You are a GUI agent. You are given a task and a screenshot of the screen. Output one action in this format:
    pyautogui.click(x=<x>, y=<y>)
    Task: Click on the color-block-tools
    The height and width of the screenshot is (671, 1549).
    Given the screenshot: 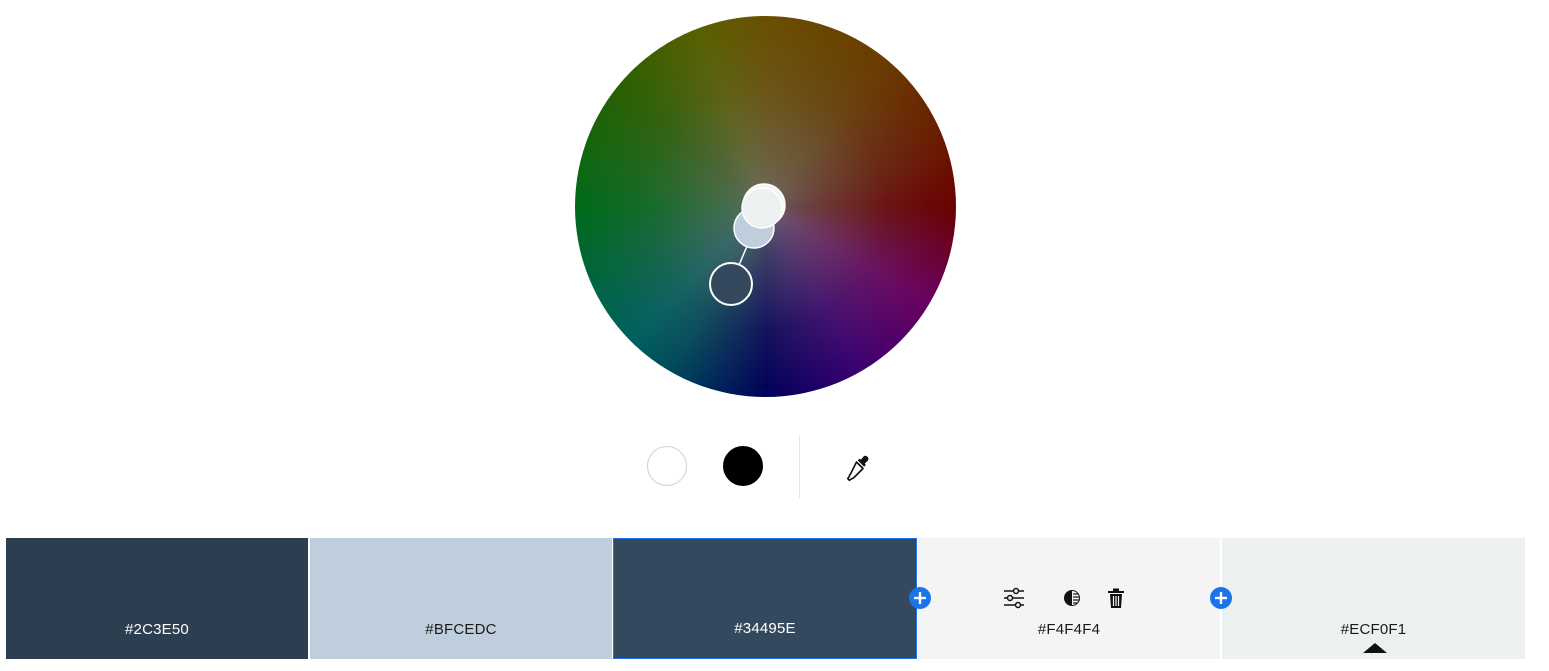 What is the action you would take?
    pyautogui.click(x=1069, y=598)
    